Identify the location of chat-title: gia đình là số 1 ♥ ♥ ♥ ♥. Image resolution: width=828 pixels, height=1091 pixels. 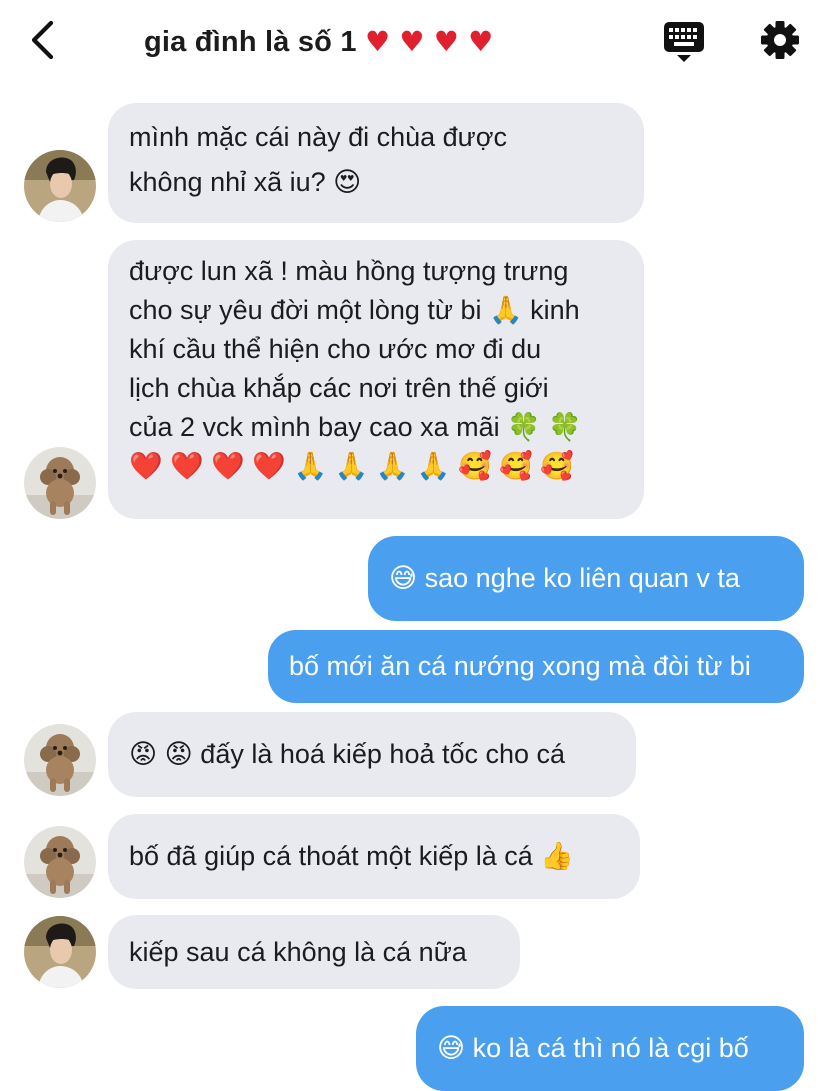
(318, 42).